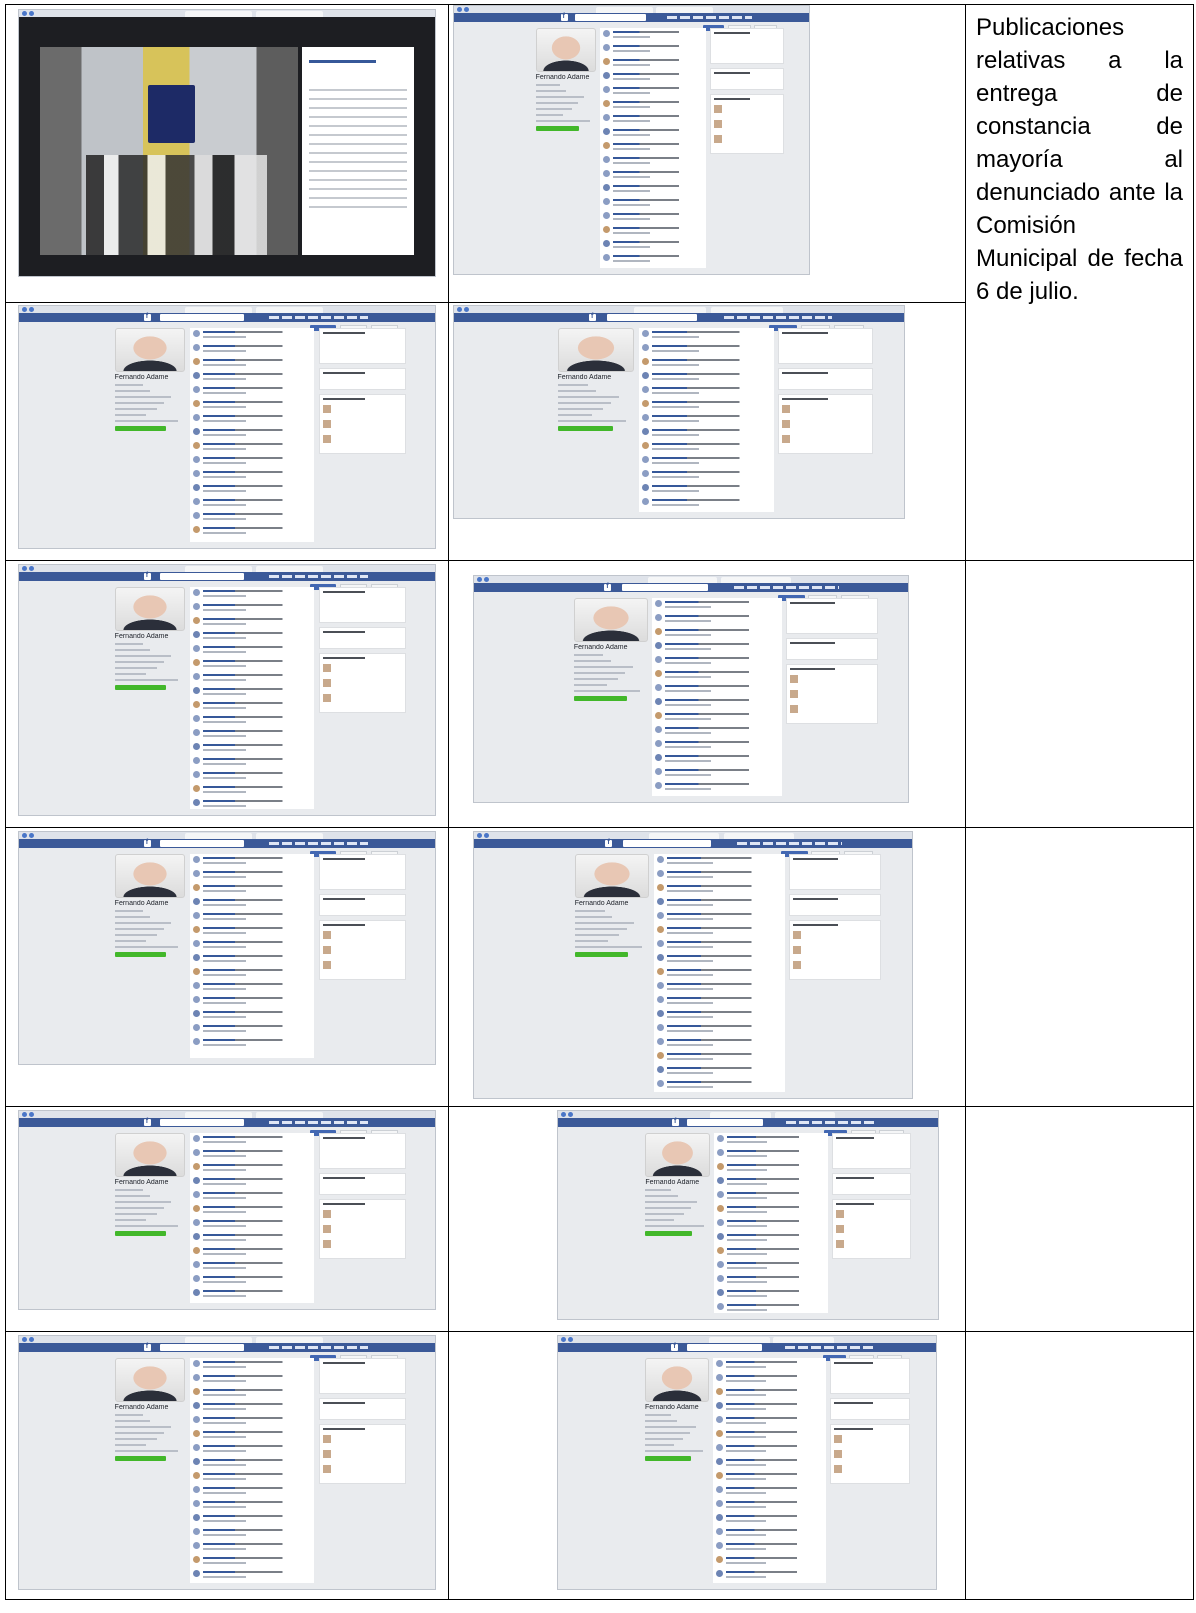 This screenshot has width=1196, height=1613. Describe the element at coordinates (227, 1210) in the screenshot. I see `facebook-screenshot: Fernando Adame` at that location.